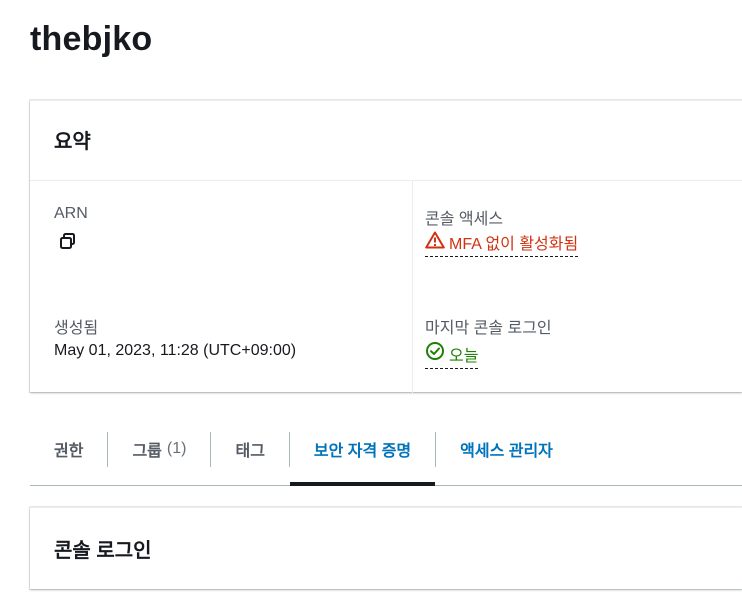 This screenshot has width=742, height=599. I want to click on console-login-title: 콘솔 로그인, so click(103, 551).